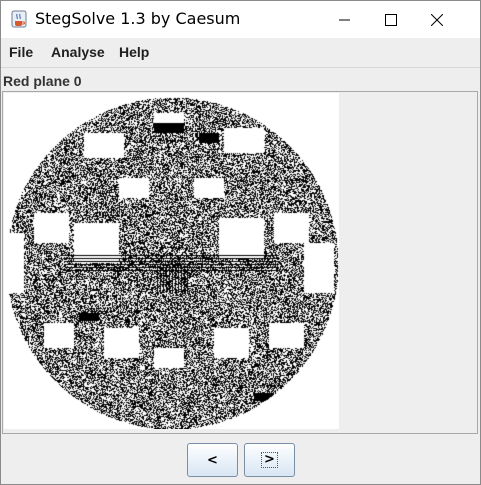 Image resolution: width=481 pixels, height=485 pixels. What do you see at coordinates (42, 81) in the screenshot?
I see `plane-label: Red plane 0` at bounding box center [42, 81].